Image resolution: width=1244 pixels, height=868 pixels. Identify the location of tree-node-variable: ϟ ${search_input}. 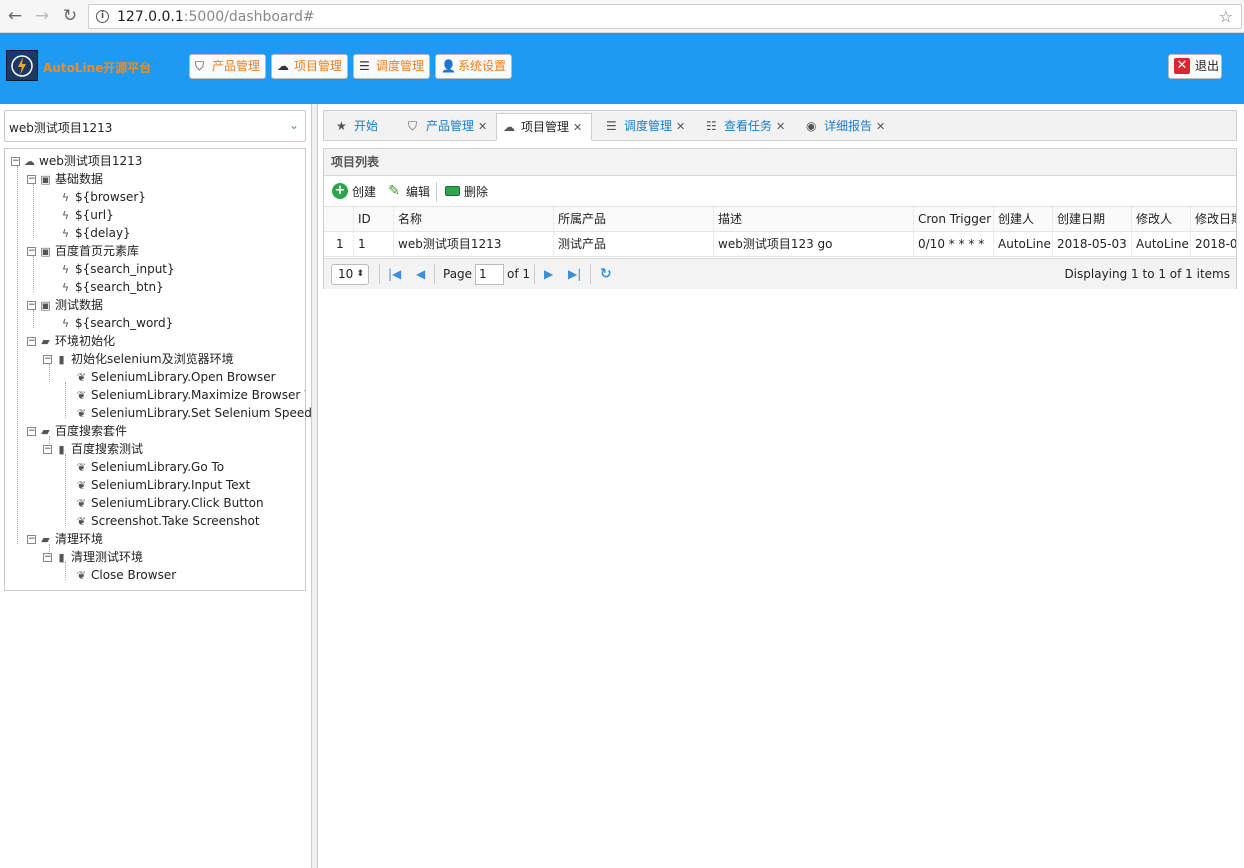
(117, 269).